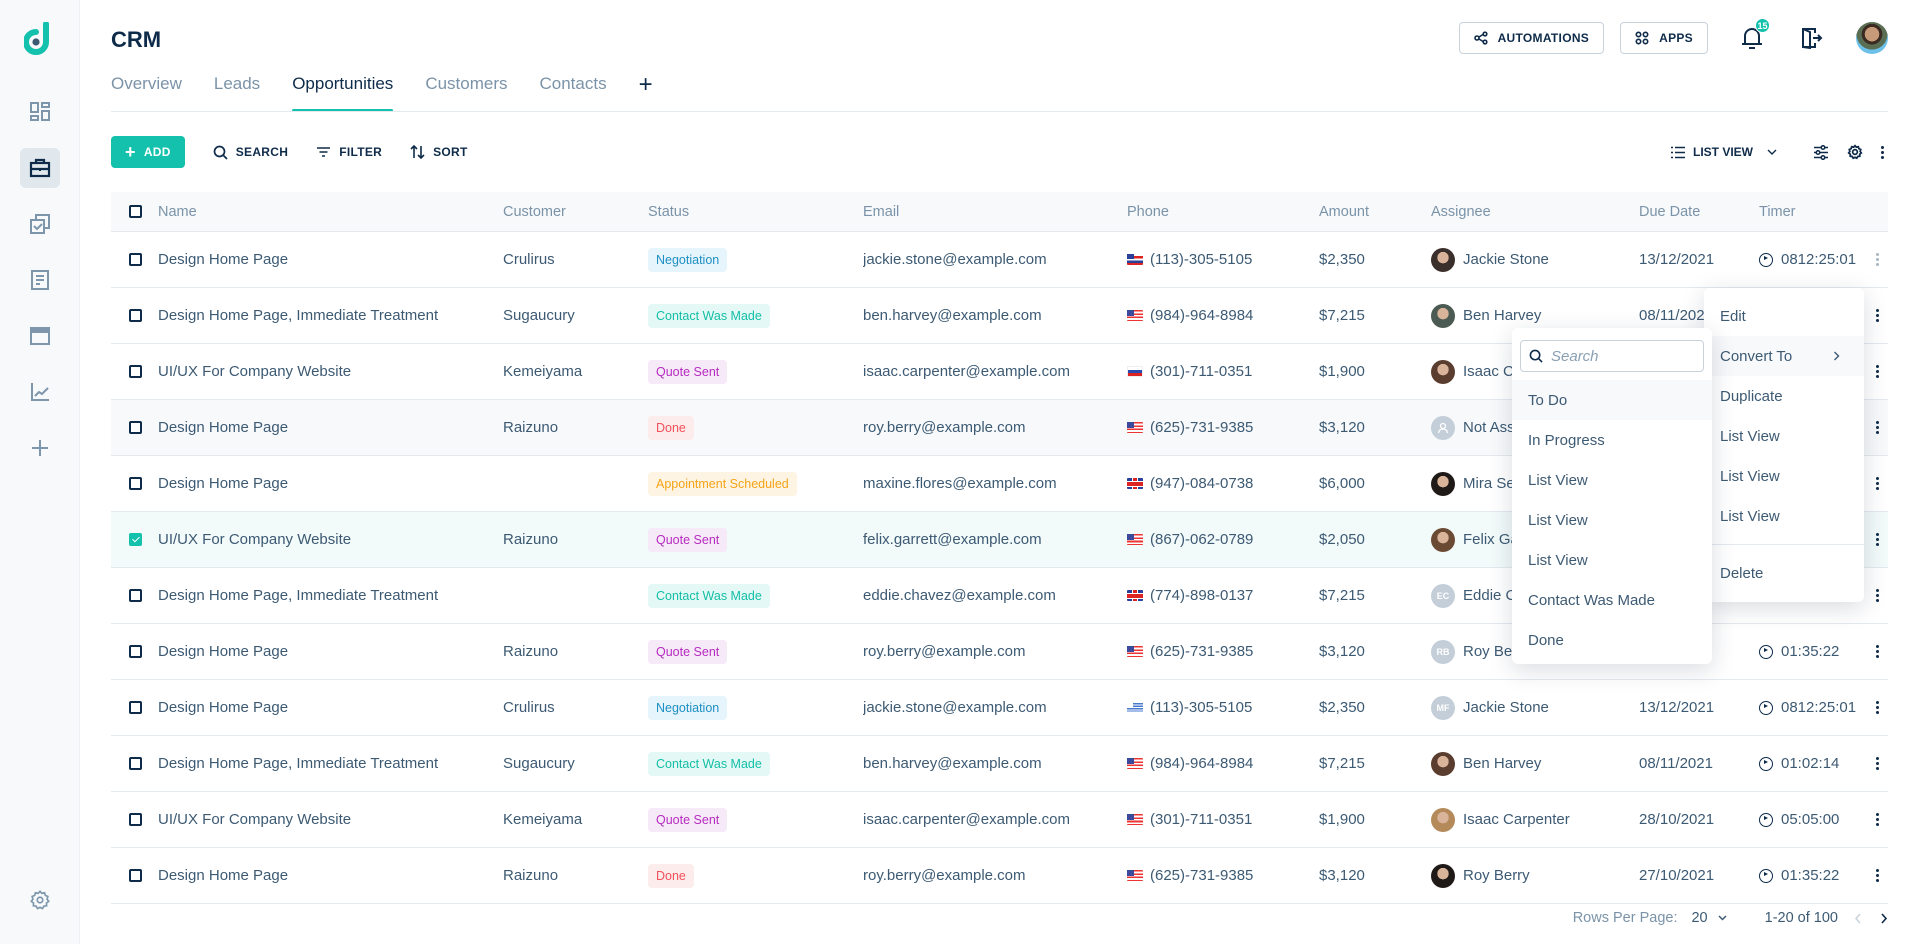 This screenshot has height=944, width=1920. I want to click on sidebar-item-tasks, so click(40, 224).